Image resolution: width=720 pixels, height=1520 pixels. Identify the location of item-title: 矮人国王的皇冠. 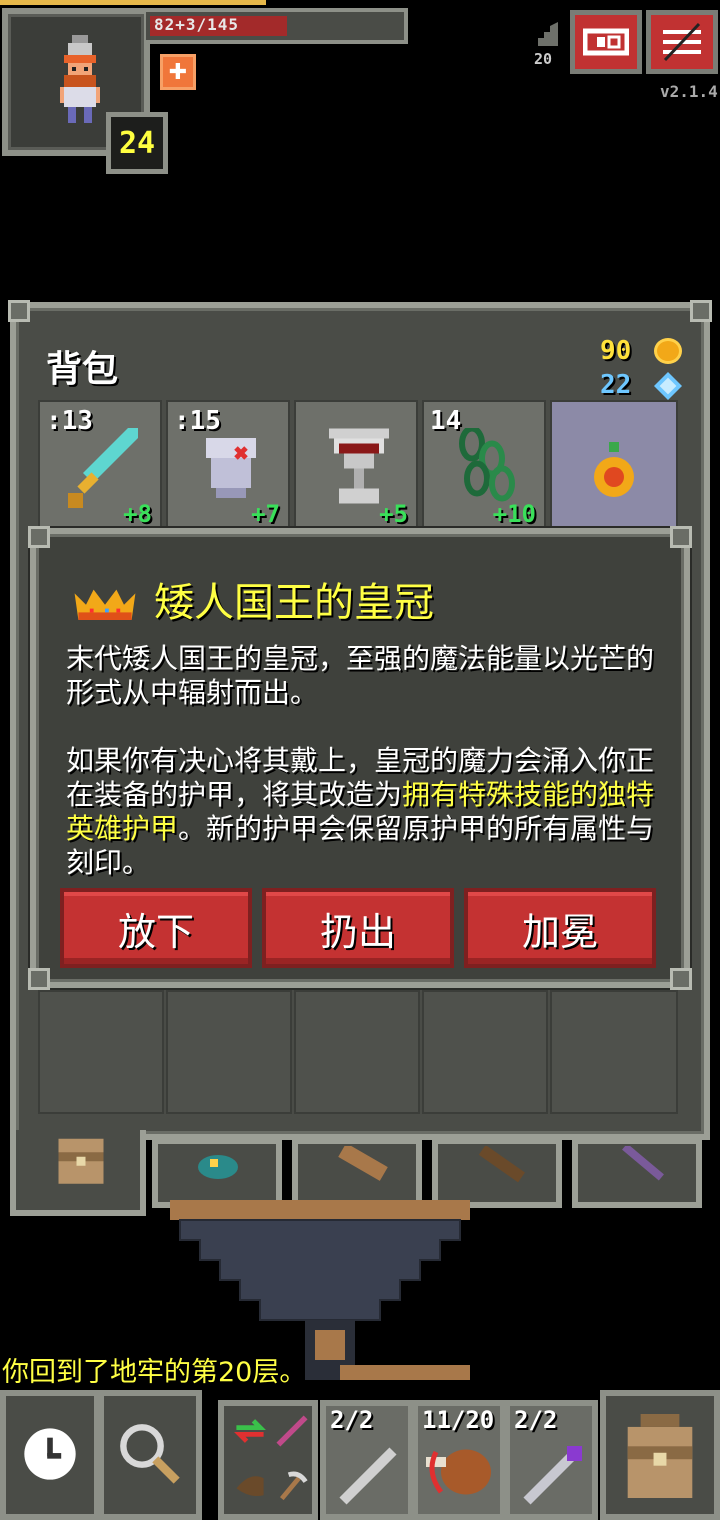
(294, 603).